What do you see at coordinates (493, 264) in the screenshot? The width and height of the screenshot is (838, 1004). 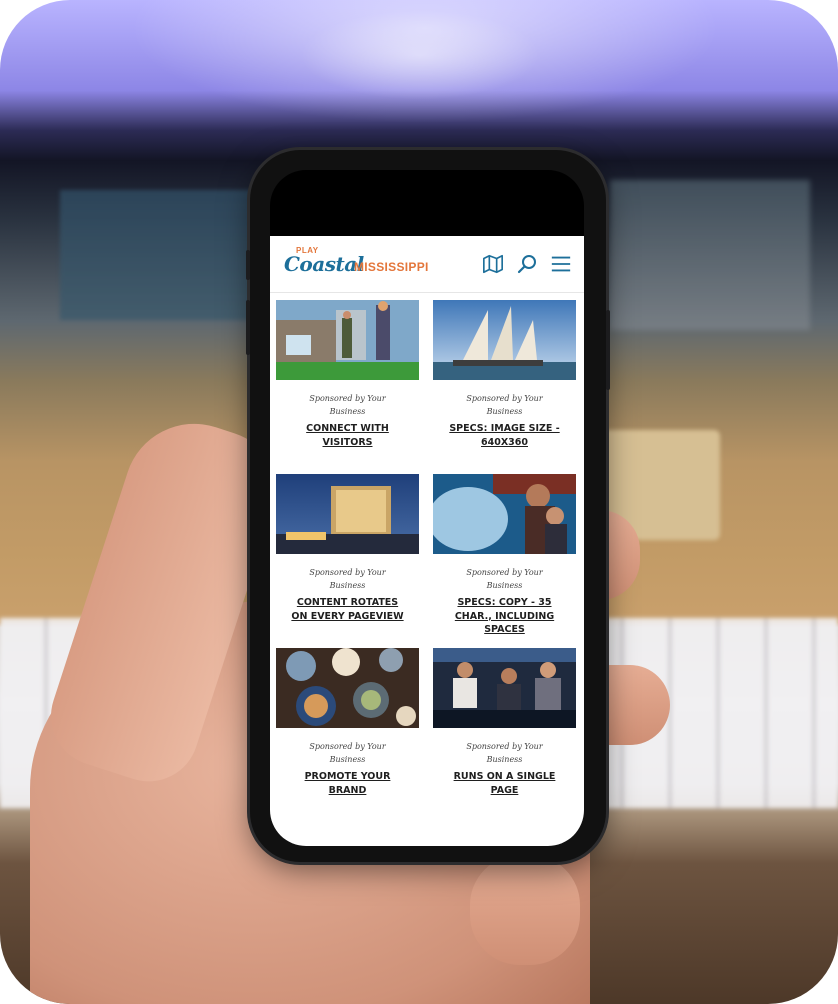 I see `map-icon` at bounding box center [493, 264].